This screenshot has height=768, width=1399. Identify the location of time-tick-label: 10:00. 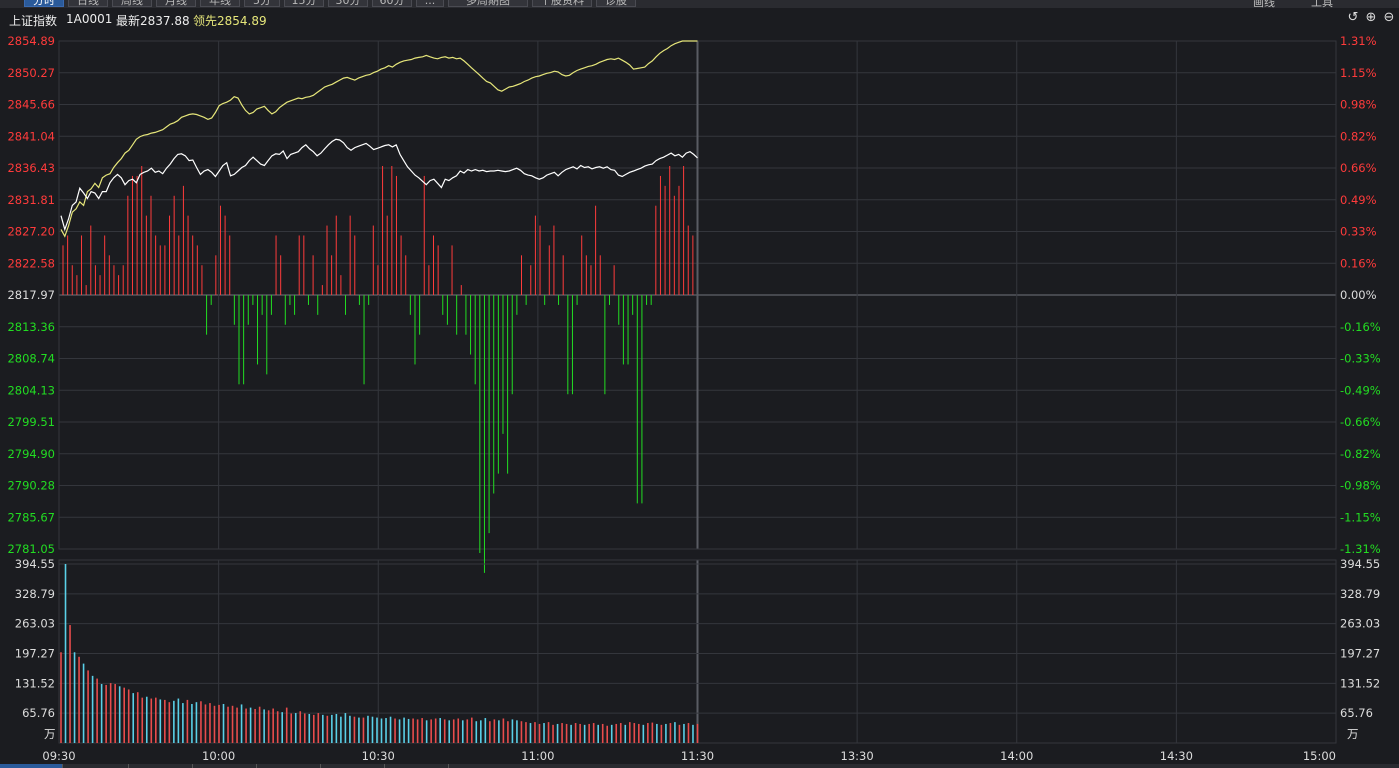
(218, 756).